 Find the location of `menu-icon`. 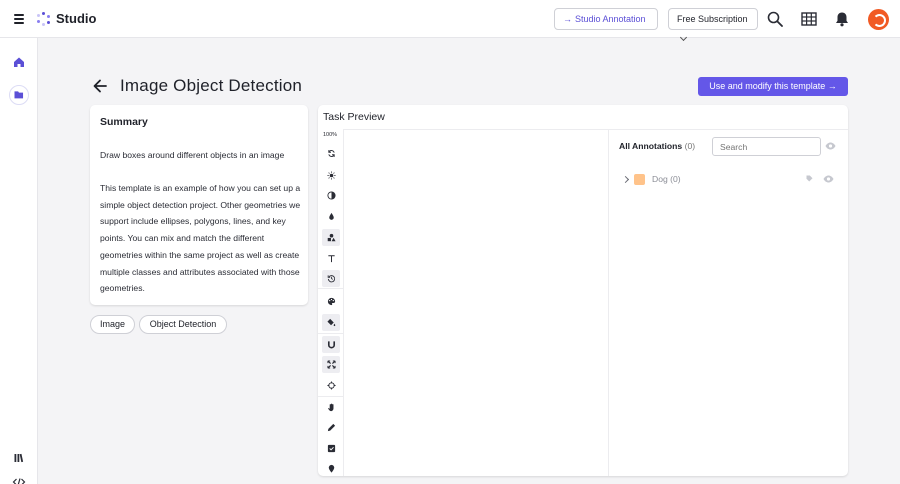

menu-icon is located at coordinates (19, 19).